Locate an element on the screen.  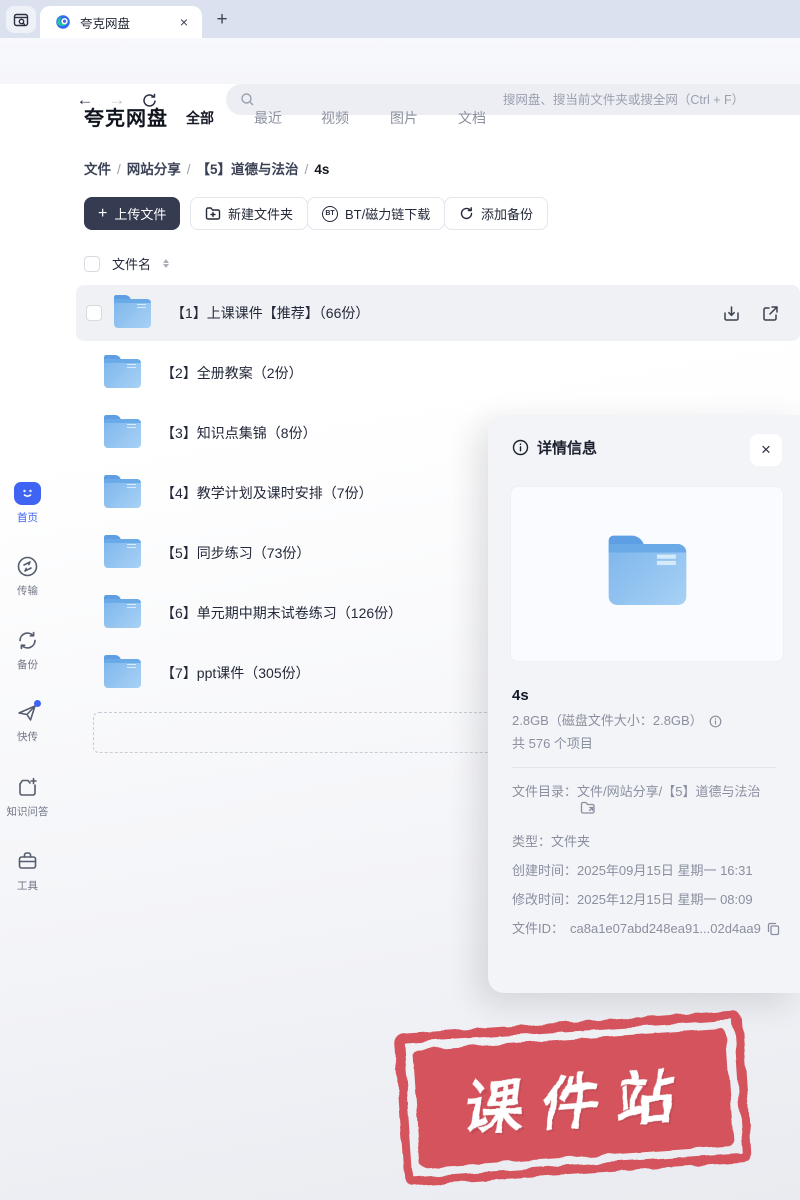
detail-directory: 文件目录：文件/网站分享/【5】道德与法治 is located at coordinates (646, 799).